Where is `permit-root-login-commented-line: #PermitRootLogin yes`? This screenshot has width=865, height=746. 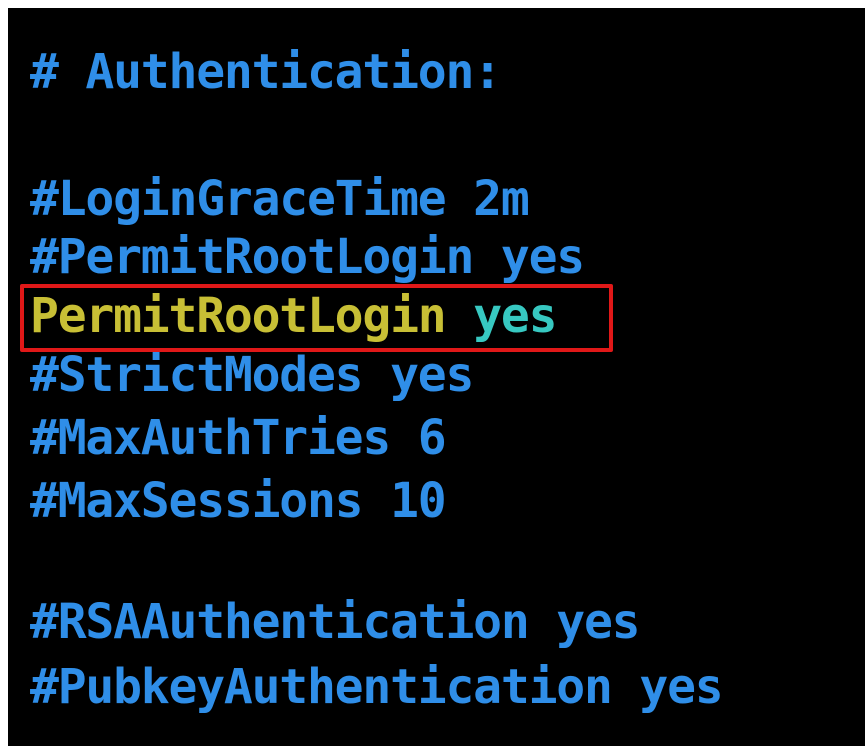
permit-root-login-commented-line: #PermitRootLogin yes is located at coordinates (307, 257).